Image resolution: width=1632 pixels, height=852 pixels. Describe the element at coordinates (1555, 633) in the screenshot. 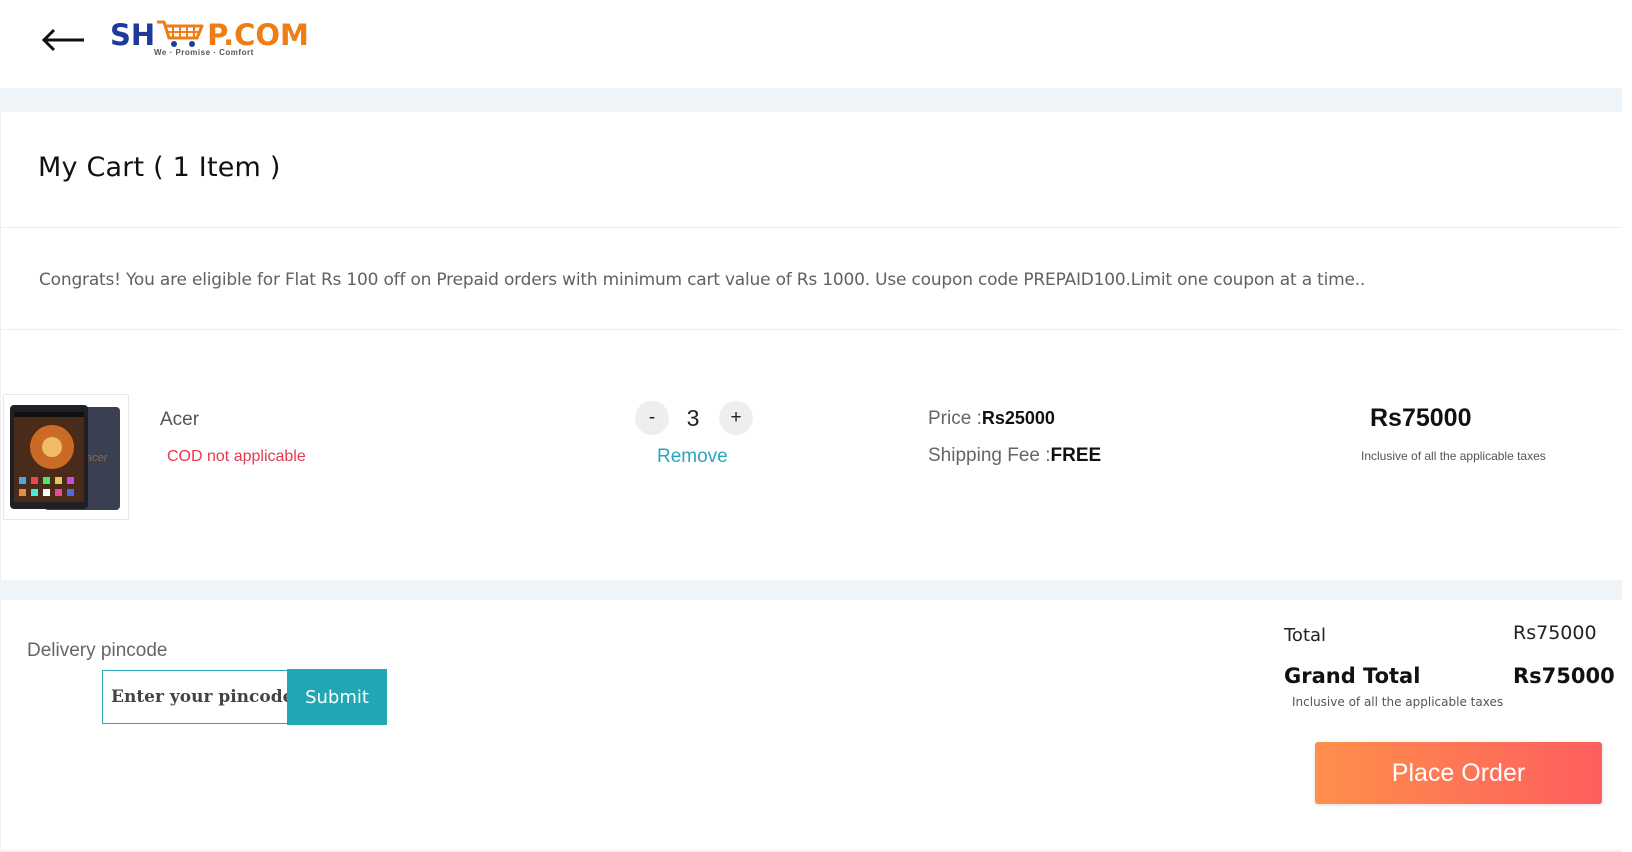

I see `total-value: Rs75000` at that location.